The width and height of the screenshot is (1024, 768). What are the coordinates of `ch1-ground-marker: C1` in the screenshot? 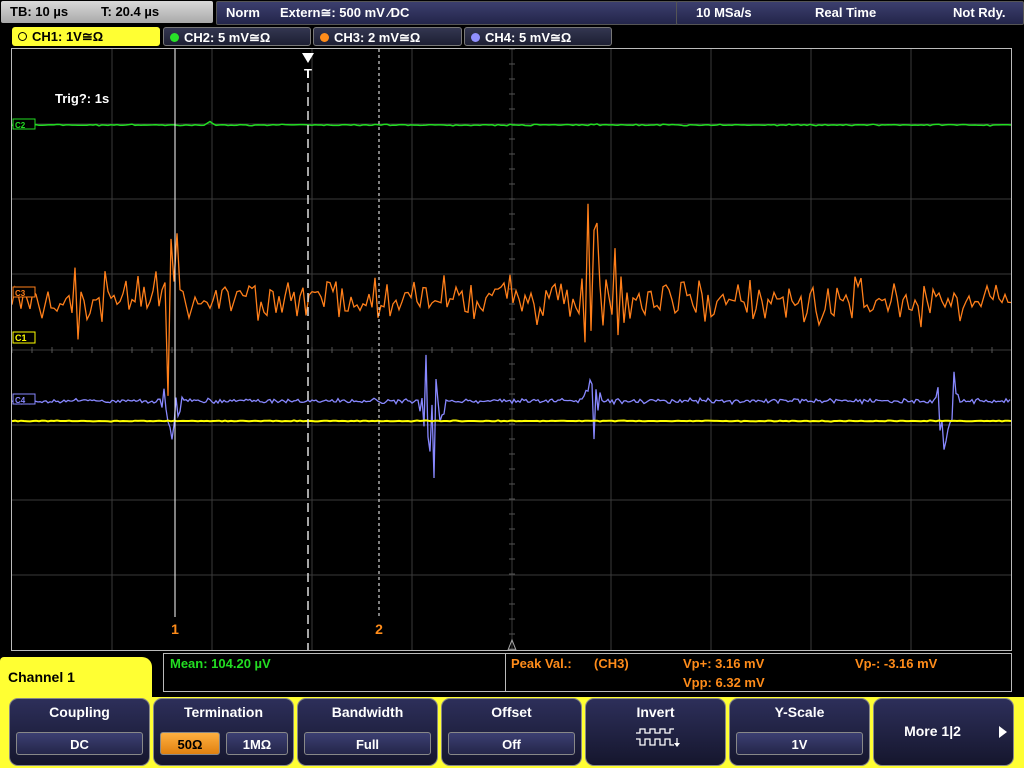 It's located at (24, 337).